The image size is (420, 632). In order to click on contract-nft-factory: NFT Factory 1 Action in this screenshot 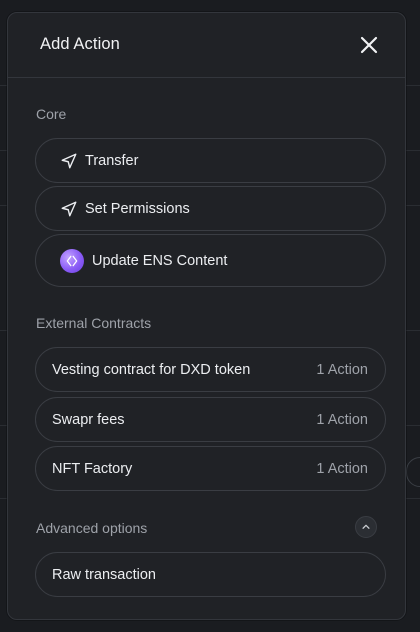, I will do `click(210, 468)`.